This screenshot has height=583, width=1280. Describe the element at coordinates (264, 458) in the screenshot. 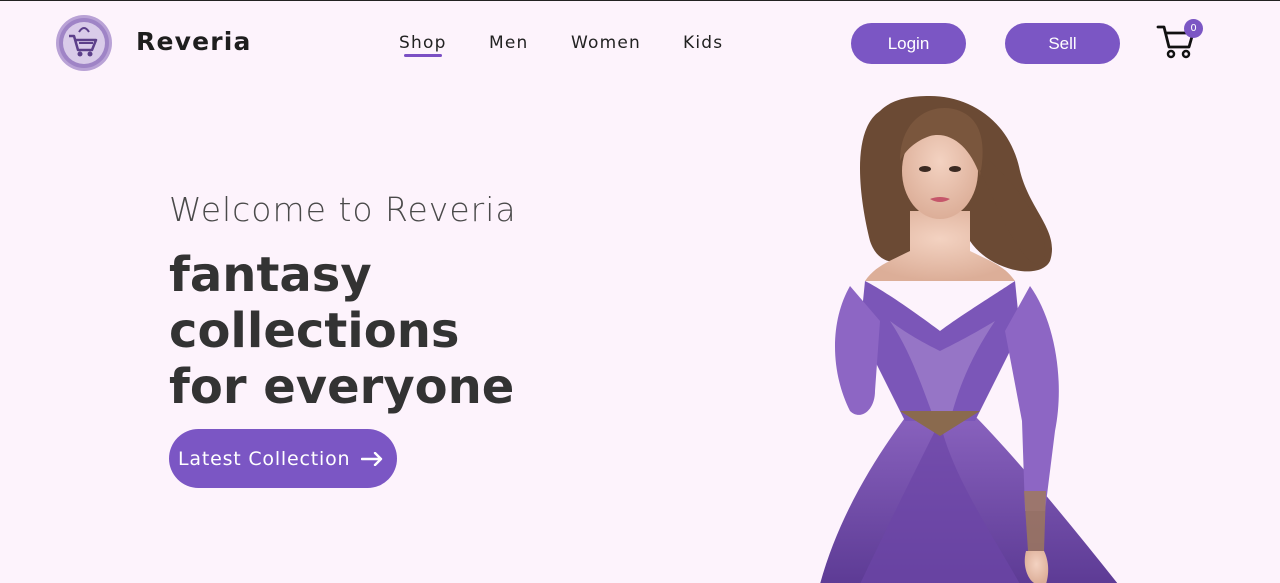

I see `cta-label: Latest Collection` at that location.